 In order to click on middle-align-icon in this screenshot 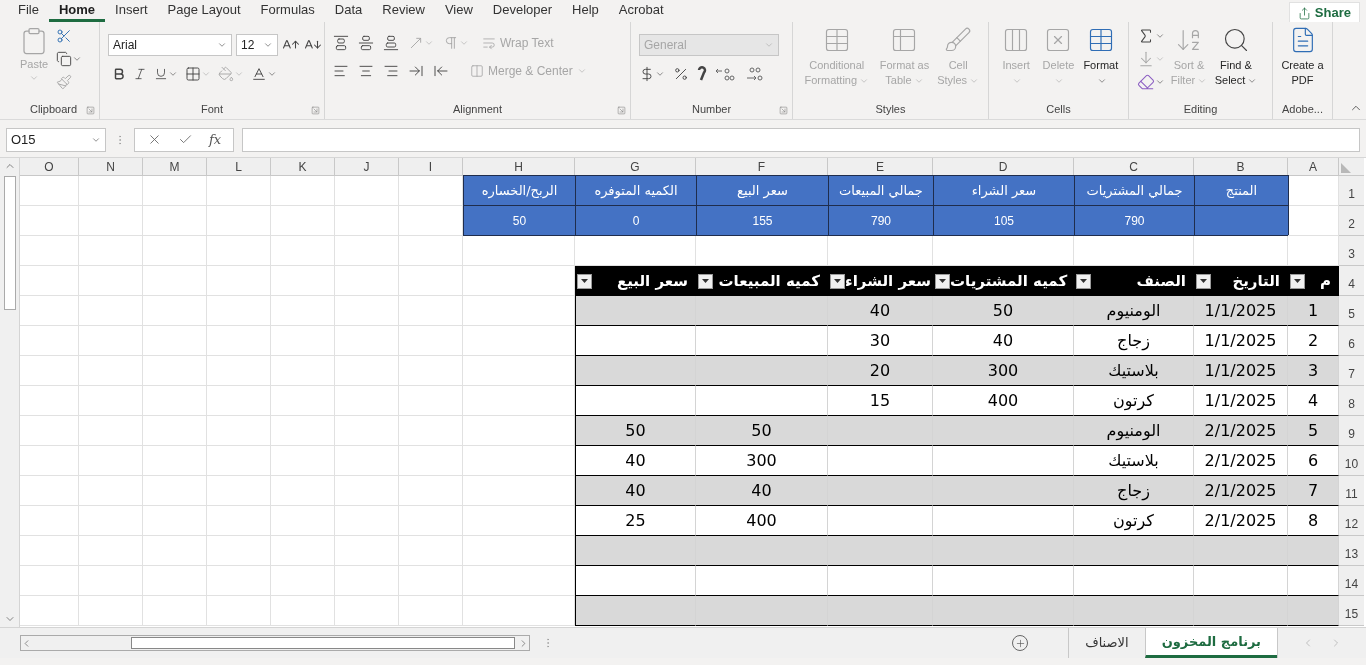, I will do `click(366, 43)`.